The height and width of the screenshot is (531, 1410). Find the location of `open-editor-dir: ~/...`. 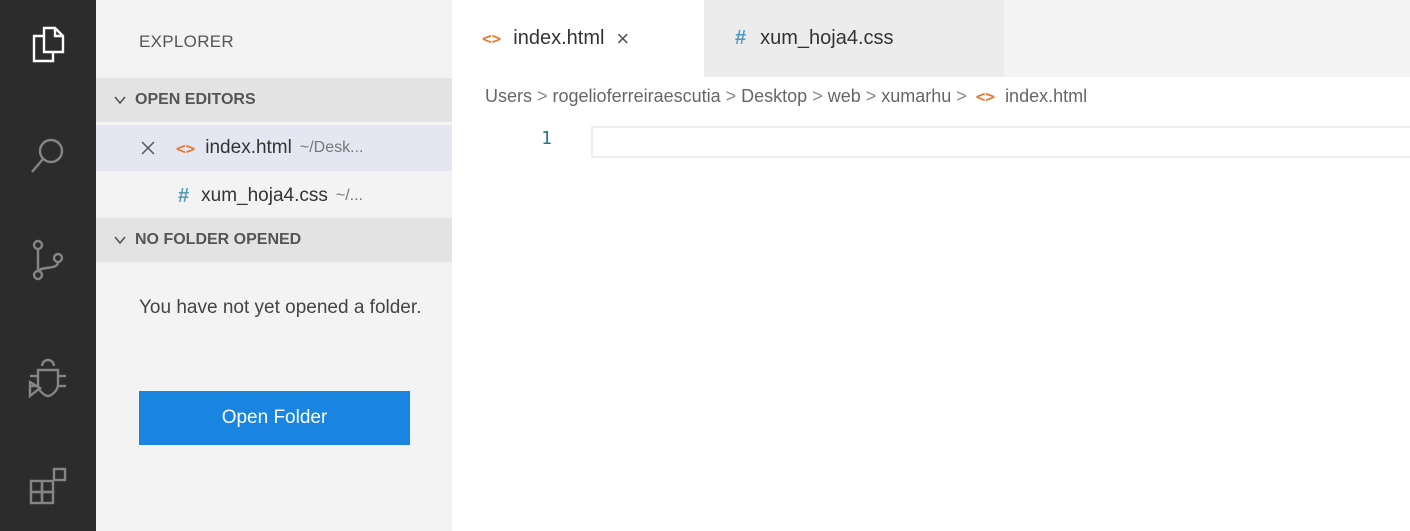

open-editor-dir: ~/... is located at coordinates (349, 195).